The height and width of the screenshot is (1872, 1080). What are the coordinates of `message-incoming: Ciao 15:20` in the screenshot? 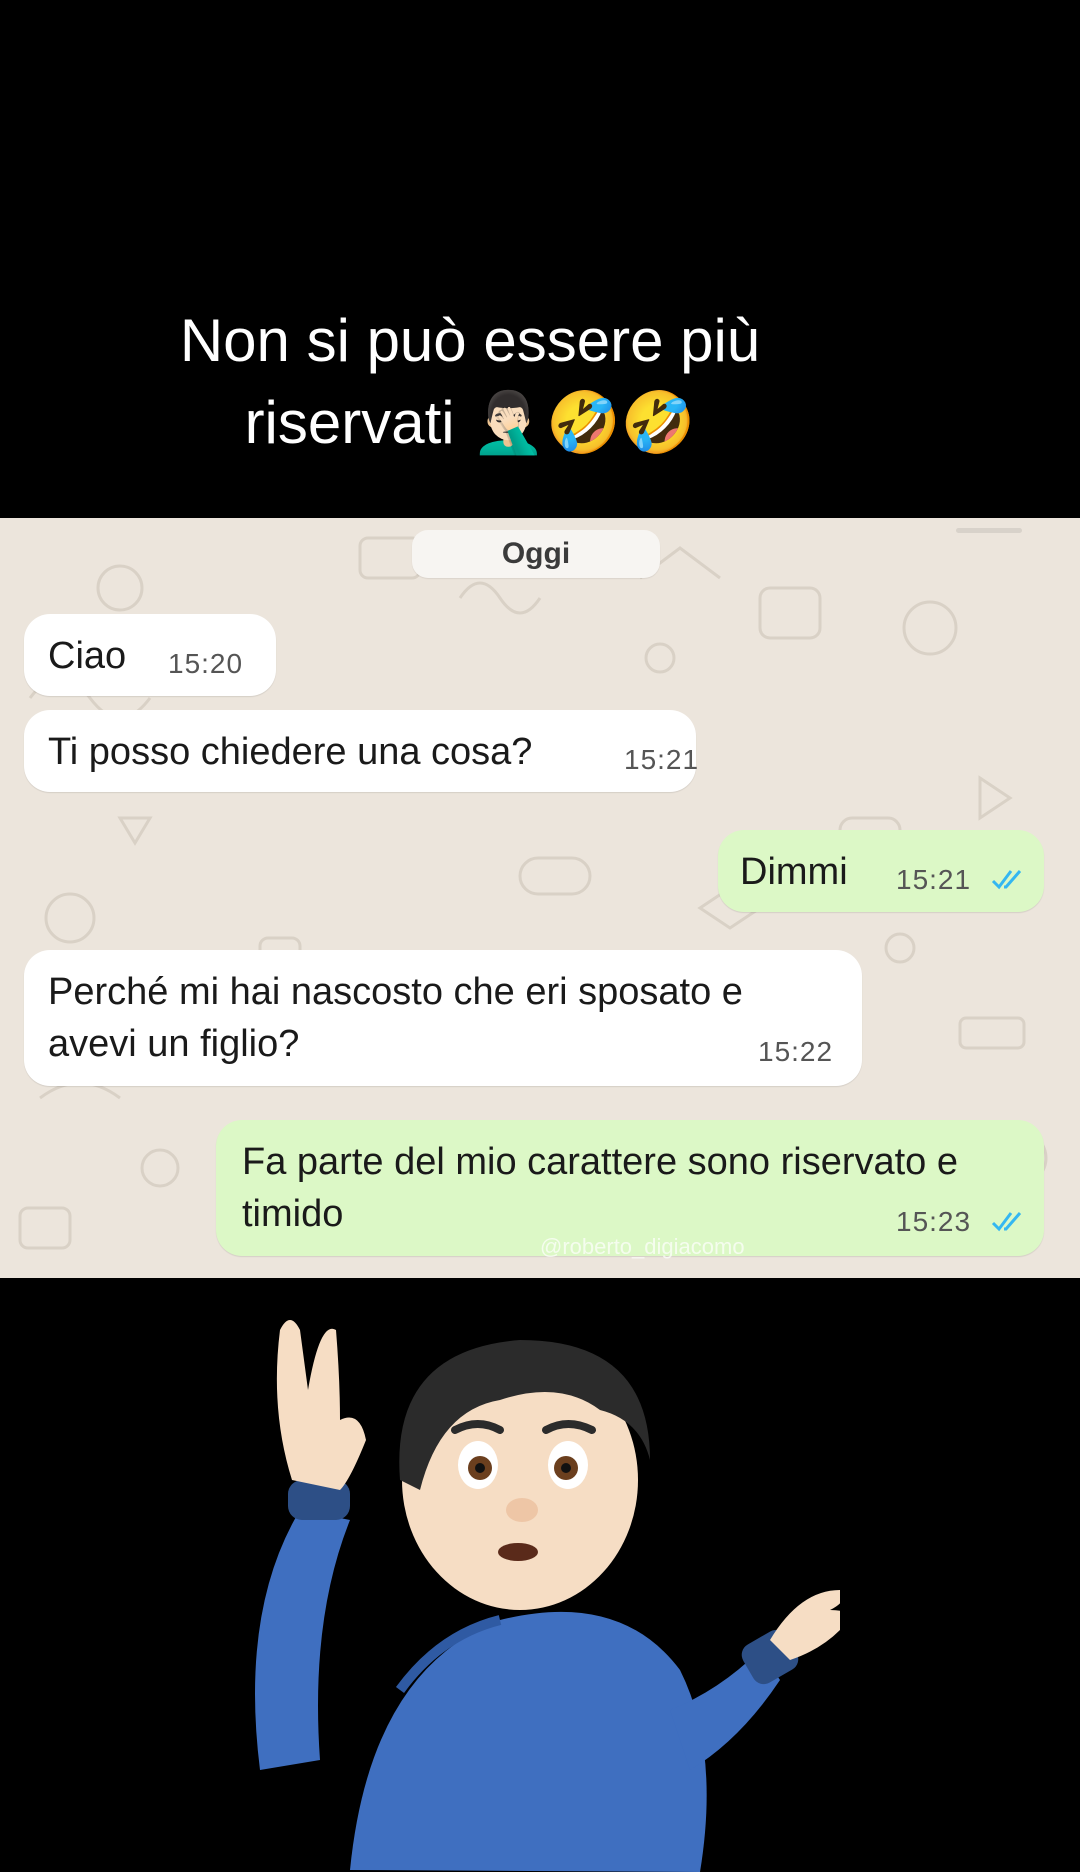 It's located at (150, 655).